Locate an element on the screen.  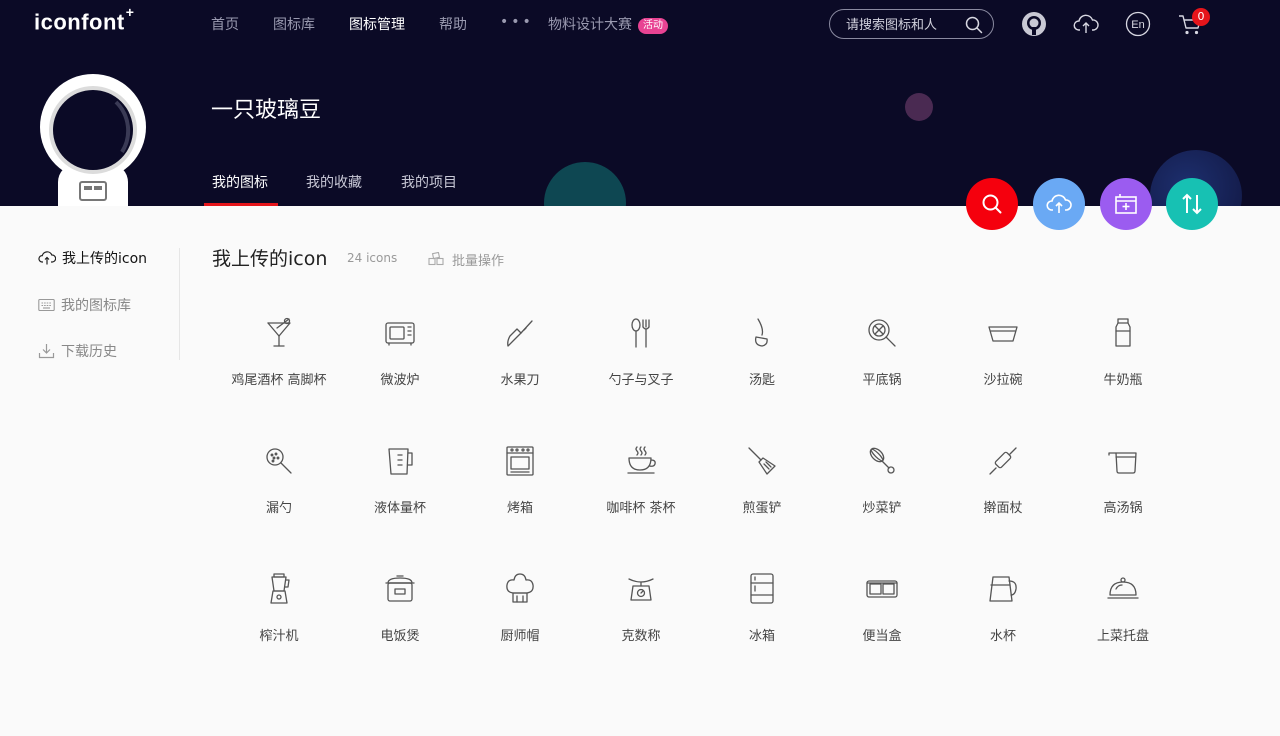
nav-help: 帮助 is located at coordinates (453, 24).